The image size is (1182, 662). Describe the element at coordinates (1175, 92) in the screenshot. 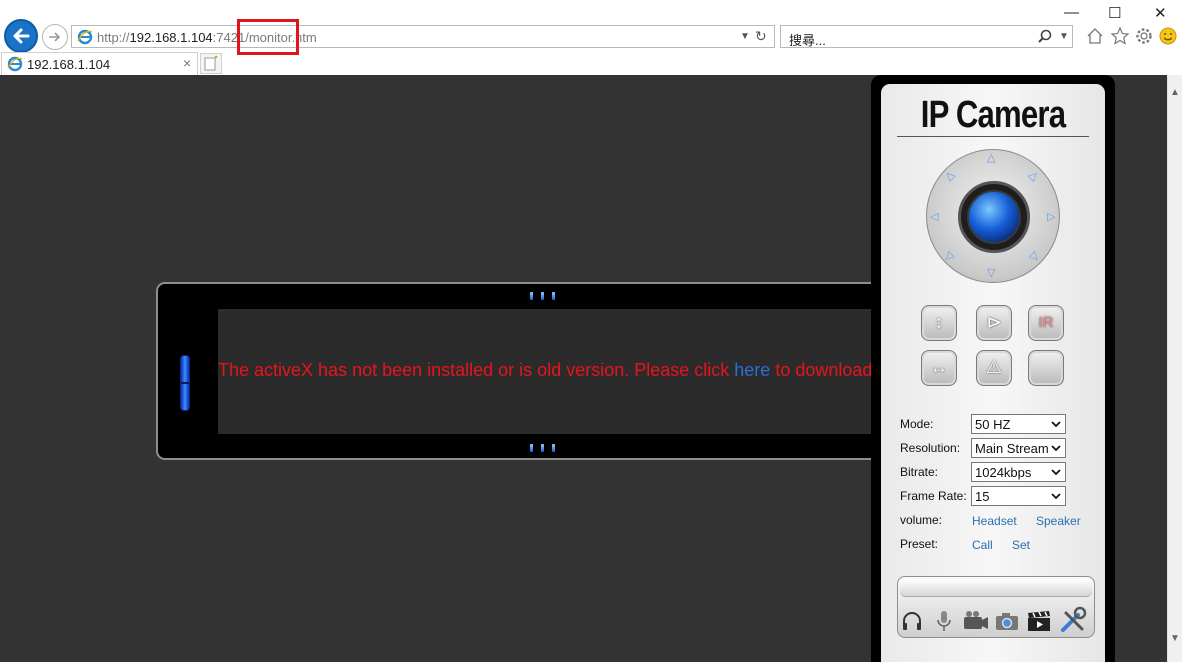

I see `scroll-up-icon: ▲` at that location.